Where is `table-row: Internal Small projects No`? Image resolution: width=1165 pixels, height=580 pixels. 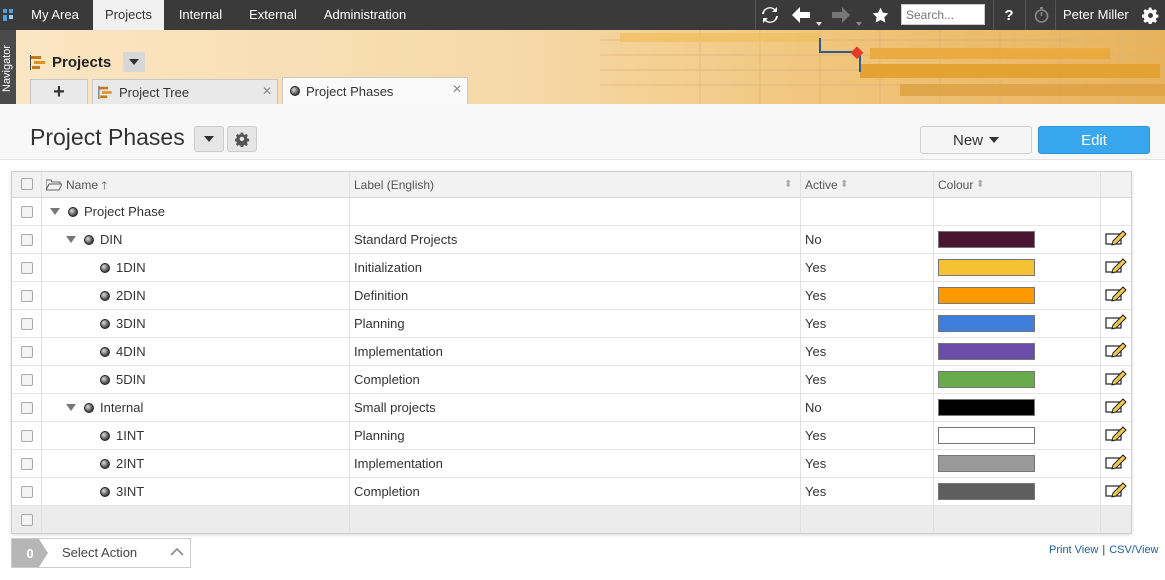
table-row: Internal Small projects No is located at coordinates (571, 408).